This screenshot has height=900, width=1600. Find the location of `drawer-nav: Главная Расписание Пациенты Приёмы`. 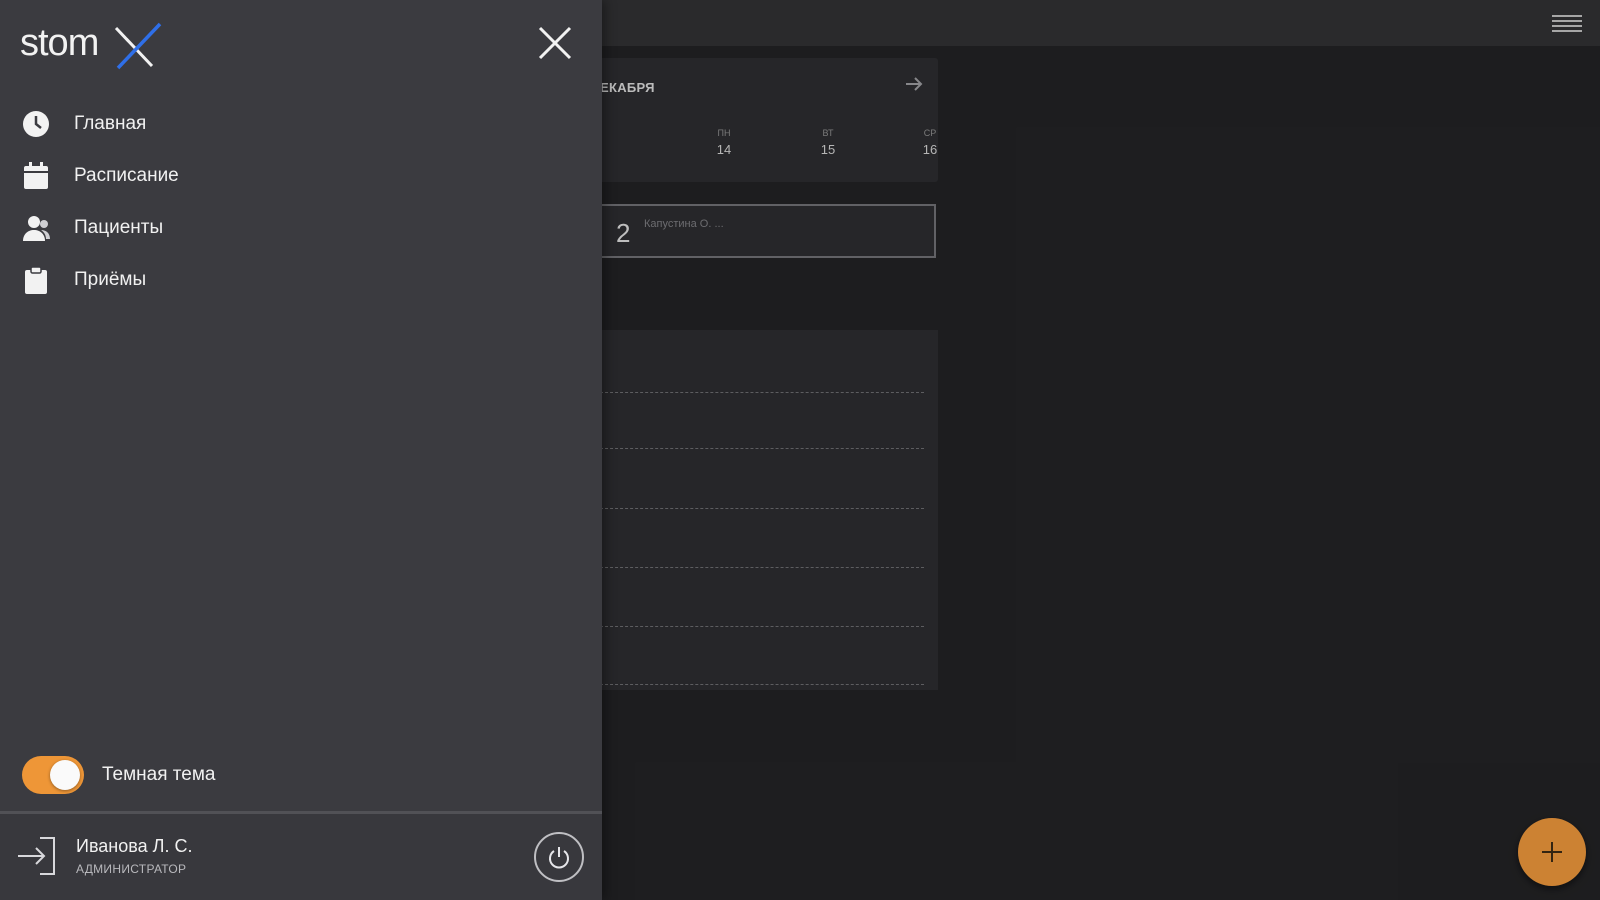

drawer-nav: Главная Расписание Пациенты Приёмы is located at coordinates (220, 202).